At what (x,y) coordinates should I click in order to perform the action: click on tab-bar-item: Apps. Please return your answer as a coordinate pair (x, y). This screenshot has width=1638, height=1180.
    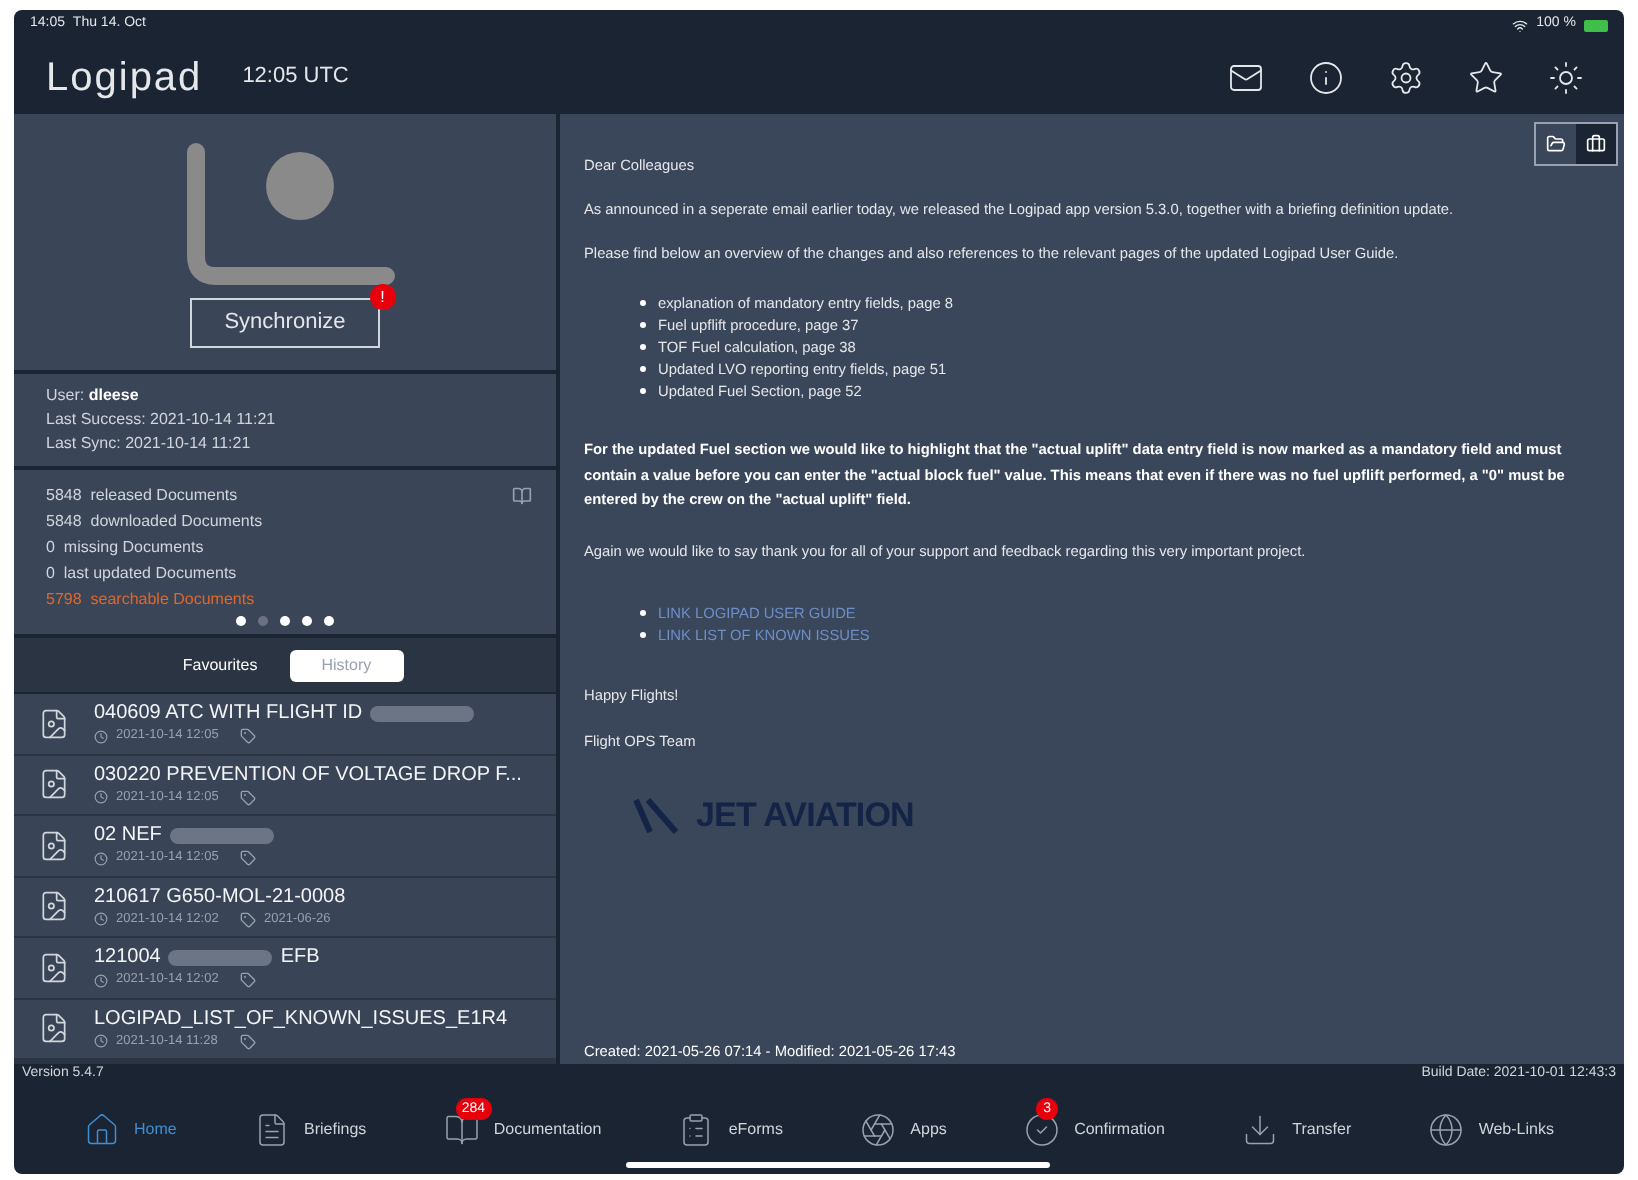
    Looking at the image, I should click on (903, 1130).